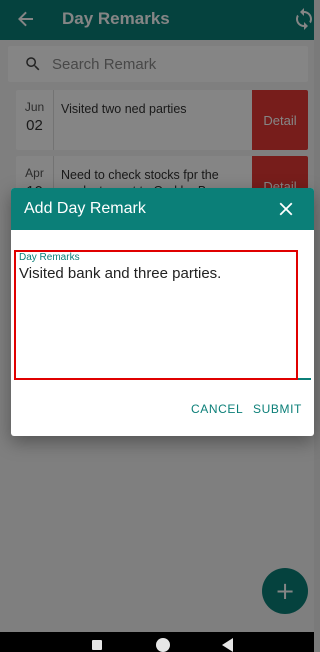  Describe the element at coordinates (163, 645) in the screenshot. I see `home-icon` at that location.